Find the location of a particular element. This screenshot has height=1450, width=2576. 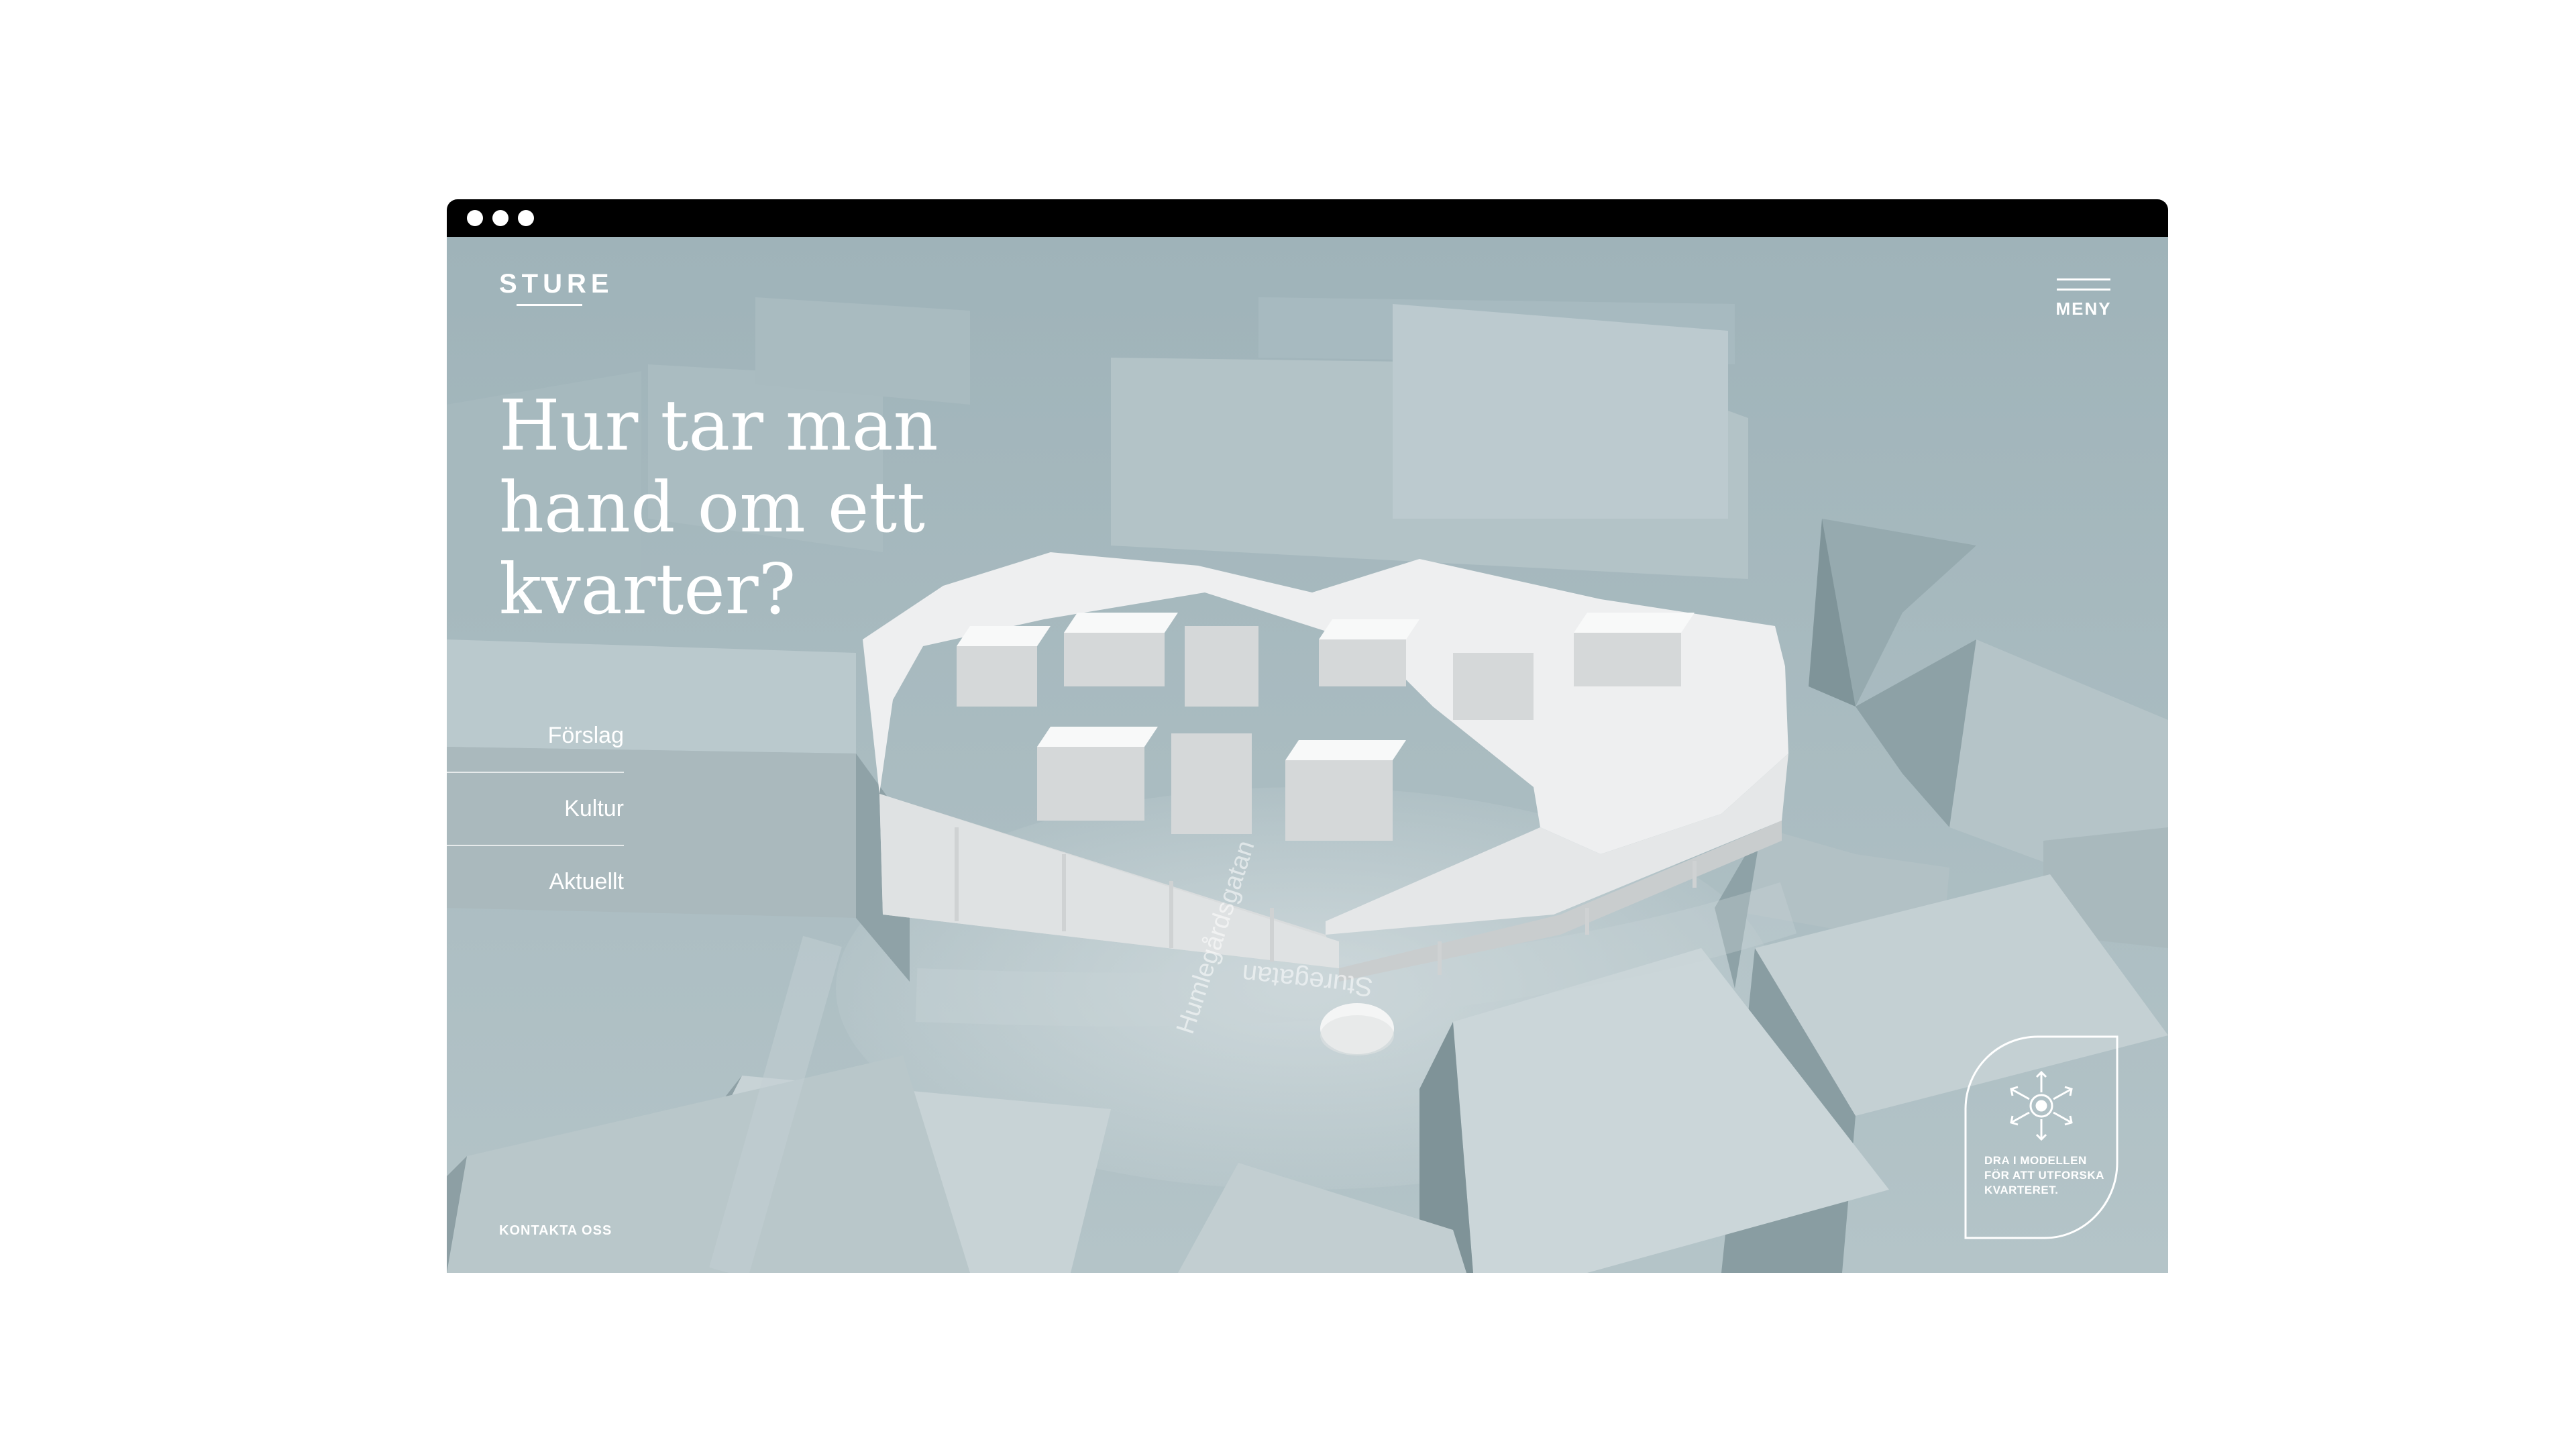

menu-button: MENY is located at coordinates (2083, 298).